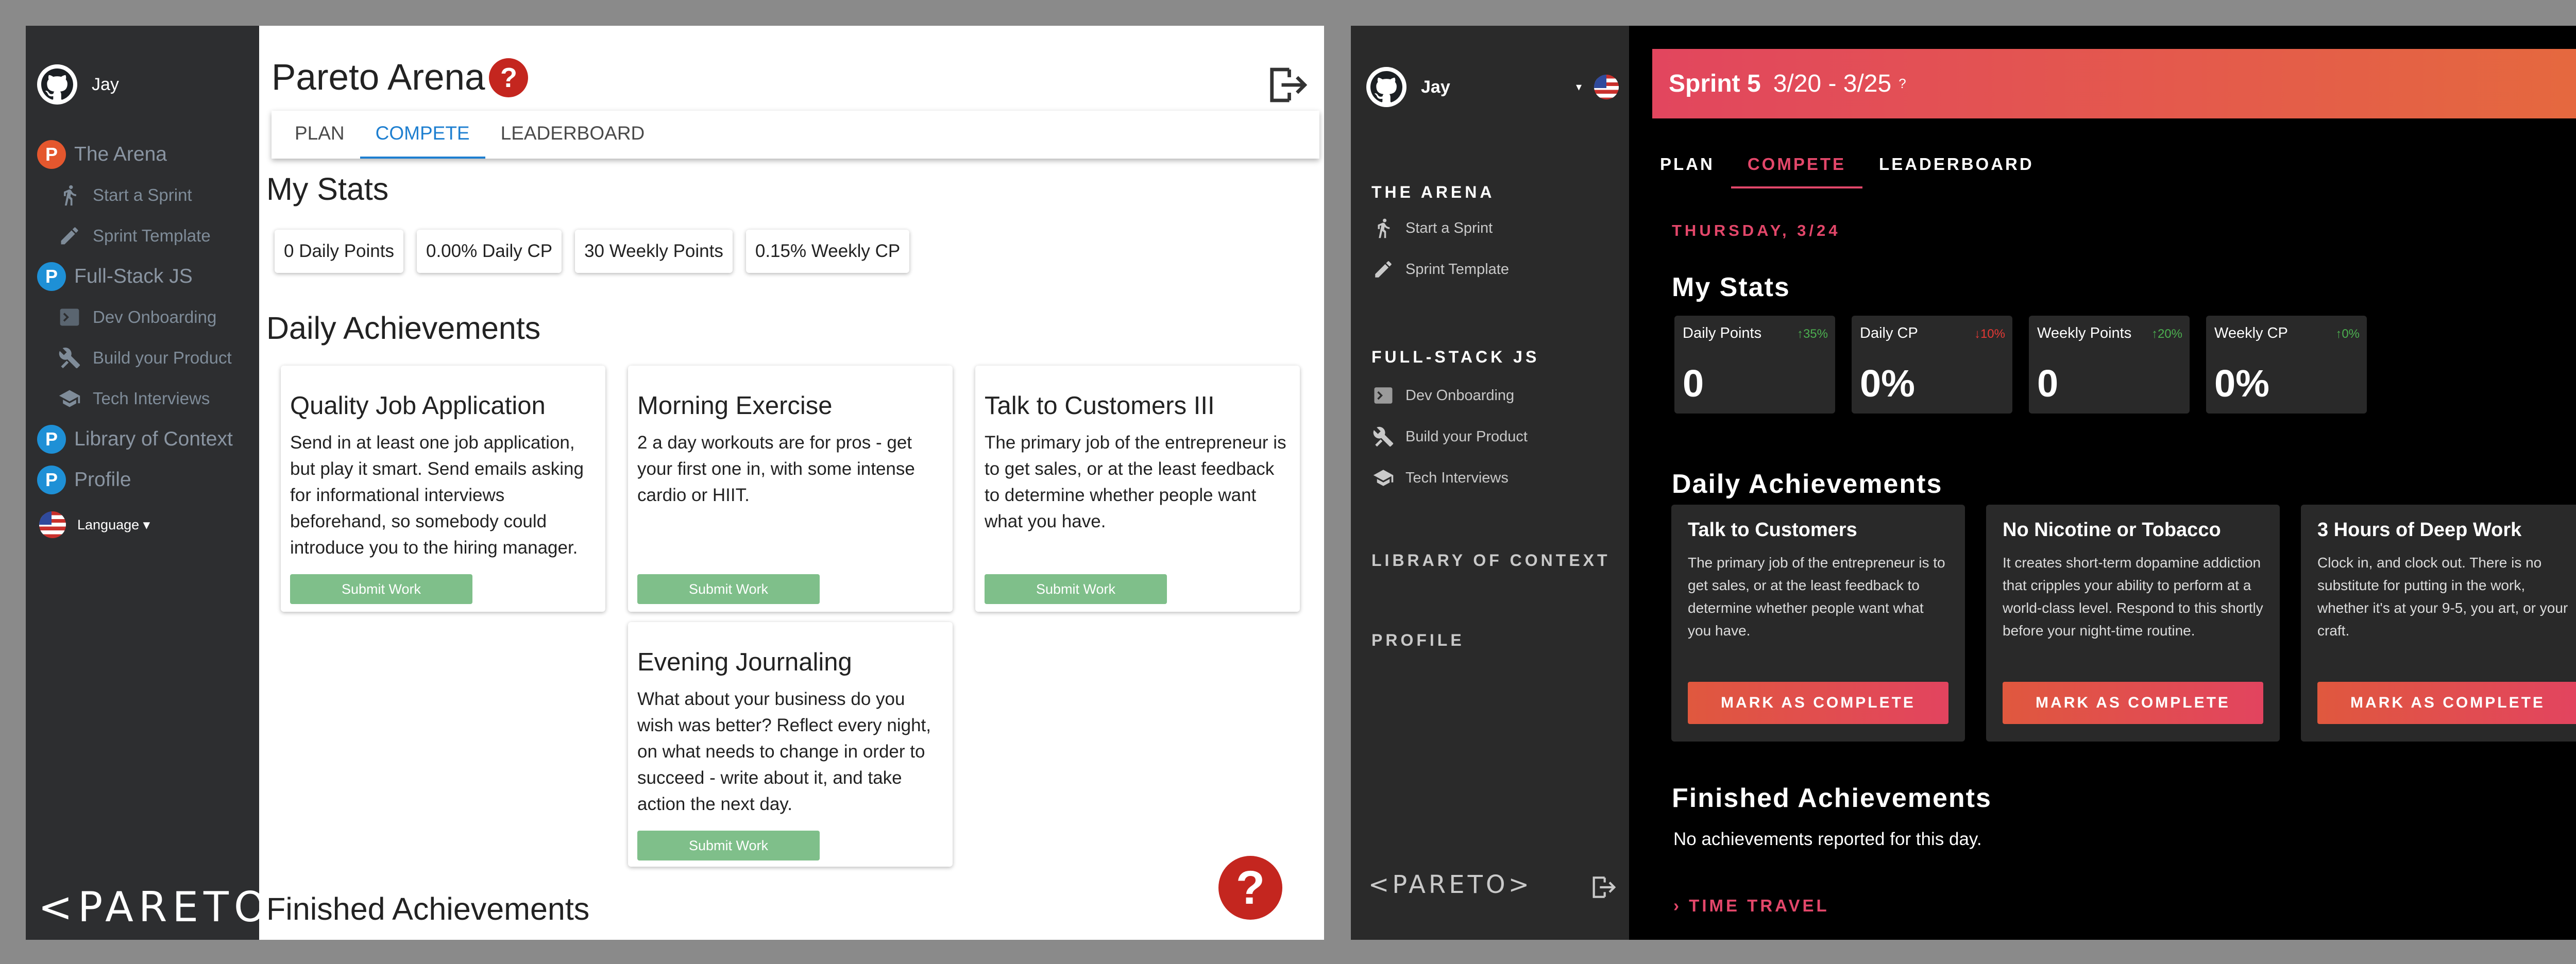 The image size is (2576, 964). I want to click on stat-weekly-points: 30 Weekly Points, so click(654, 251).